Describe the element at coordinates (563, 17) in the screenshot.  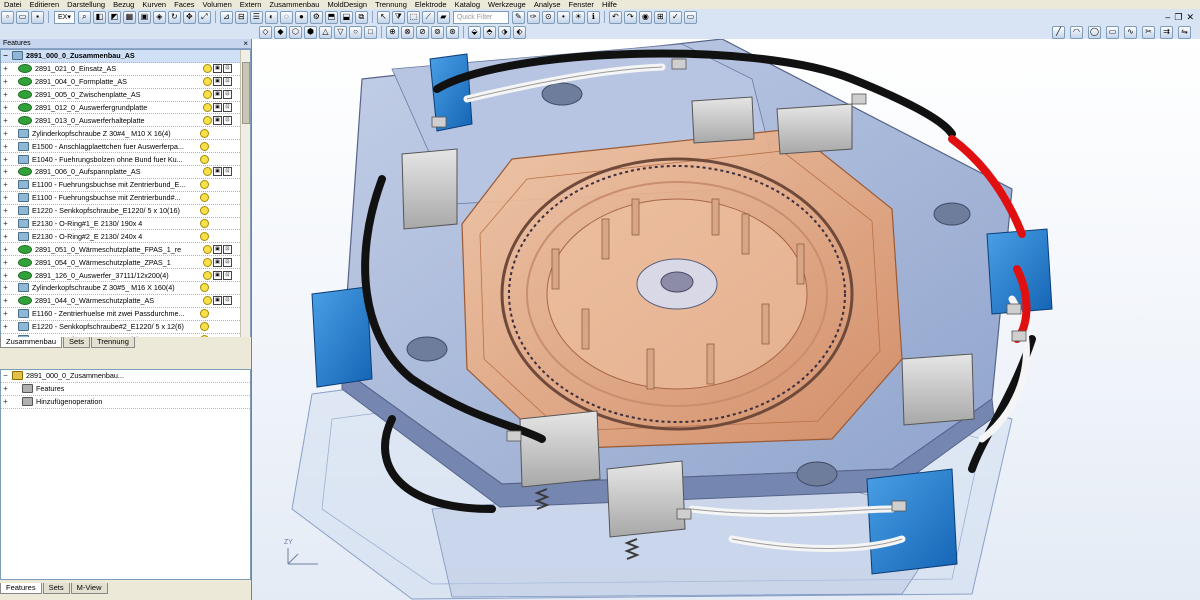
I see `point-icon: •` at that location.